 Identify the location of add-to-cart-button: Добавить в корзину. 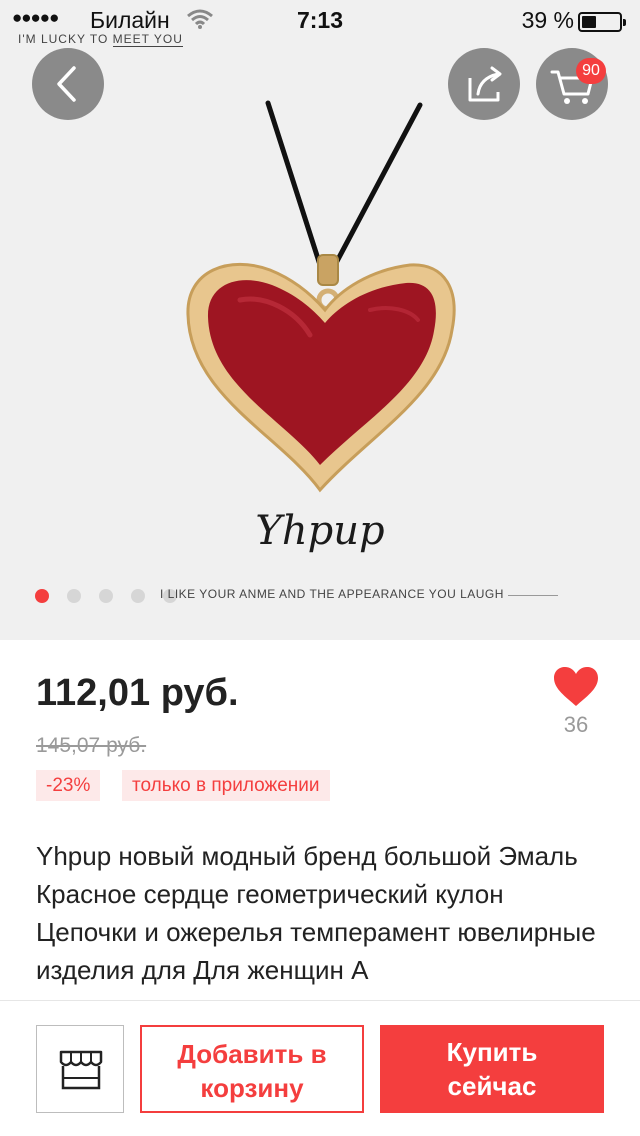
(252, 1069).